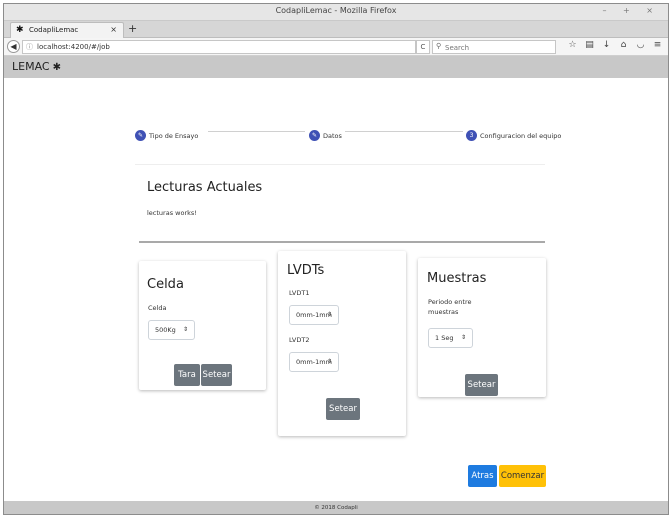 The width and height of the screenshot is (672, 517). What do you see at coordinates (31, 66) in the screenshot?
I see `brand-name: LEMAC` at bounding box center [31, 66].